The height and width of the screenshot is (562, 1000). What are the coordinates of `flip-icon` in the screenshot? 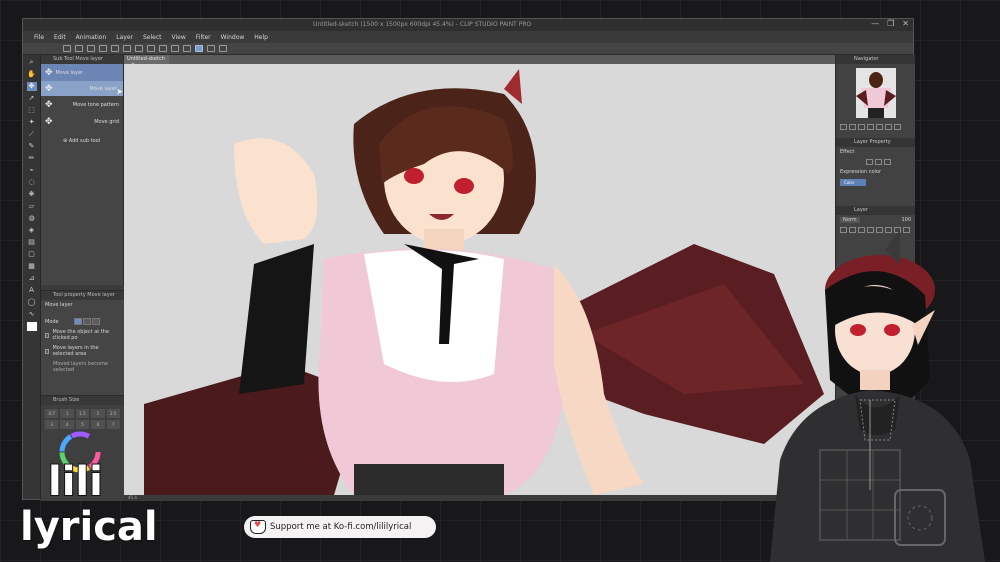 It's located at (888, 127).